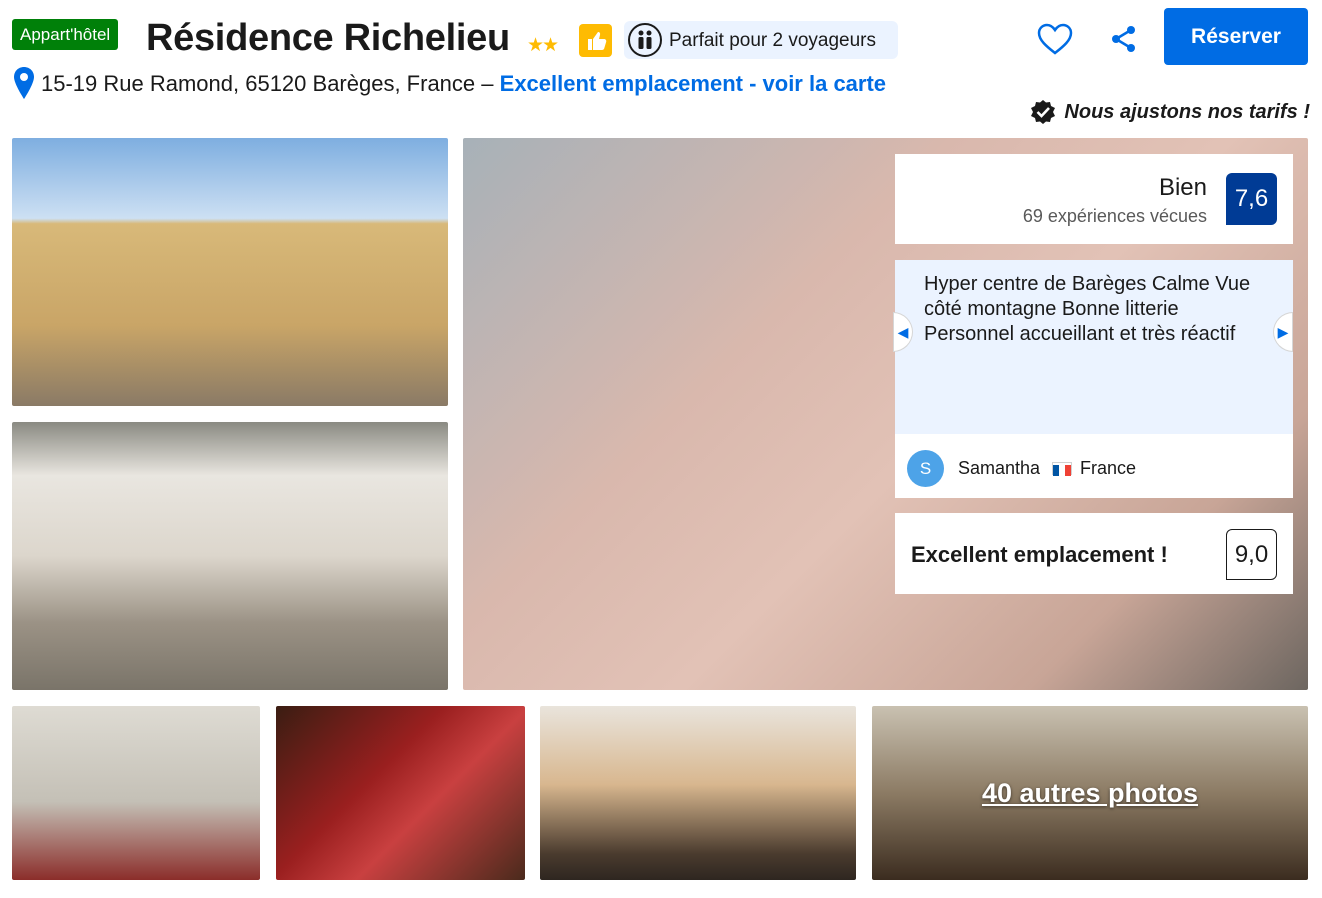  I want to click on thumbs-up-icon, so click(595, 40).